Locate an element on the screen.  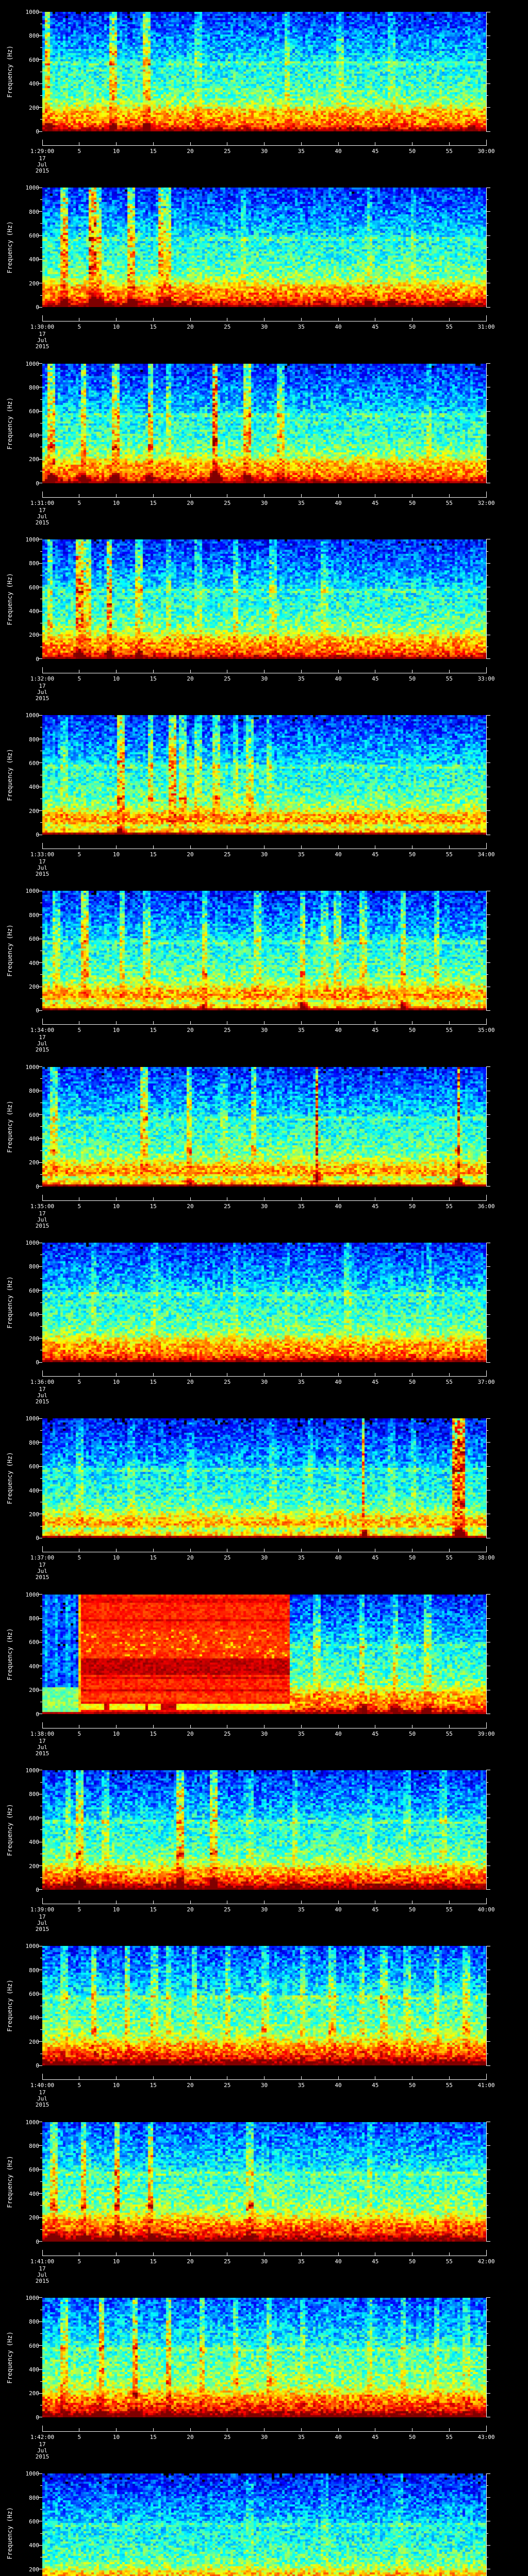
right-axis-line is located at coordinates (486, 951).